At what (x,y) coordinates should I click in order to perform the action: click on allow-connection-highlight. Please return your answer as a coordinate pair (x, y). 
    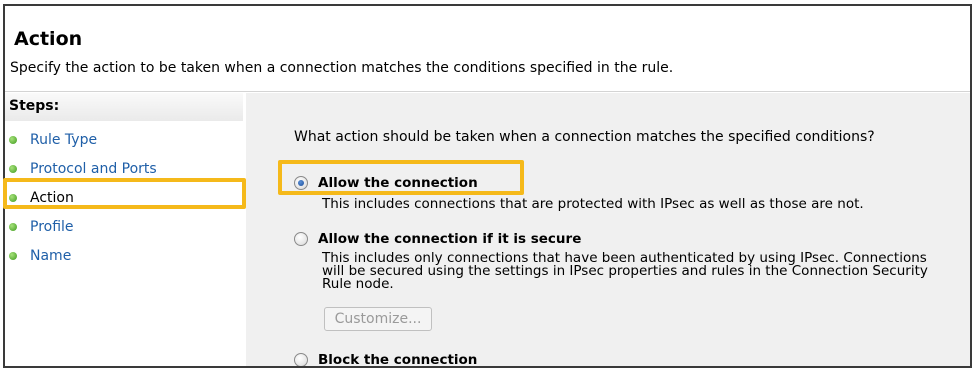
    Looking at the image, I should click on (401, 177).